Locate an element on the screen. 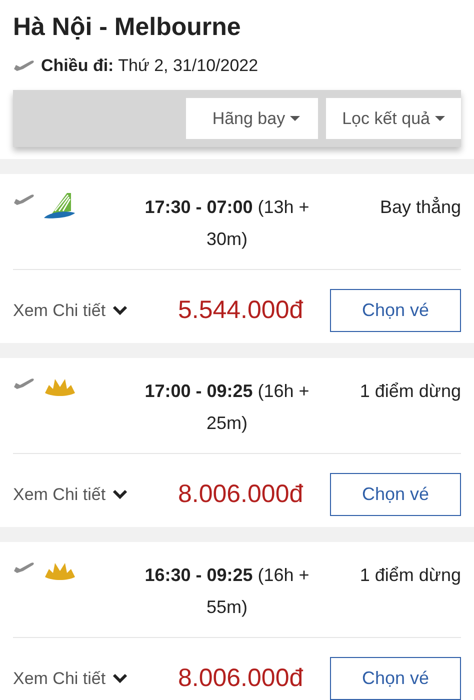 This screenshot has width=474, height=700. stops-label: Bay thẳng is located at coordinates (419, 207).